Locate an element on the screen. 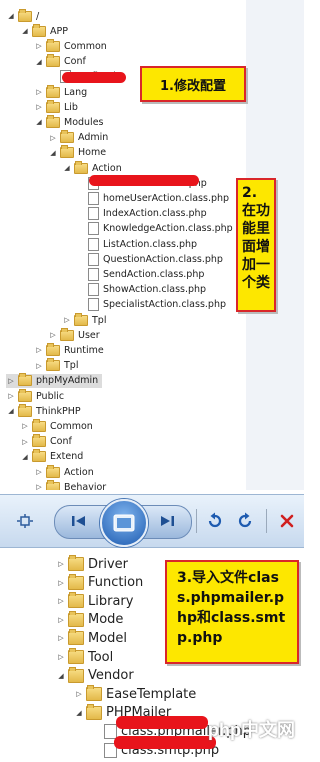 The width and height of the screenshot is (320, 762). item-label: SendAction.class.php is located at coordinates (154, 274).